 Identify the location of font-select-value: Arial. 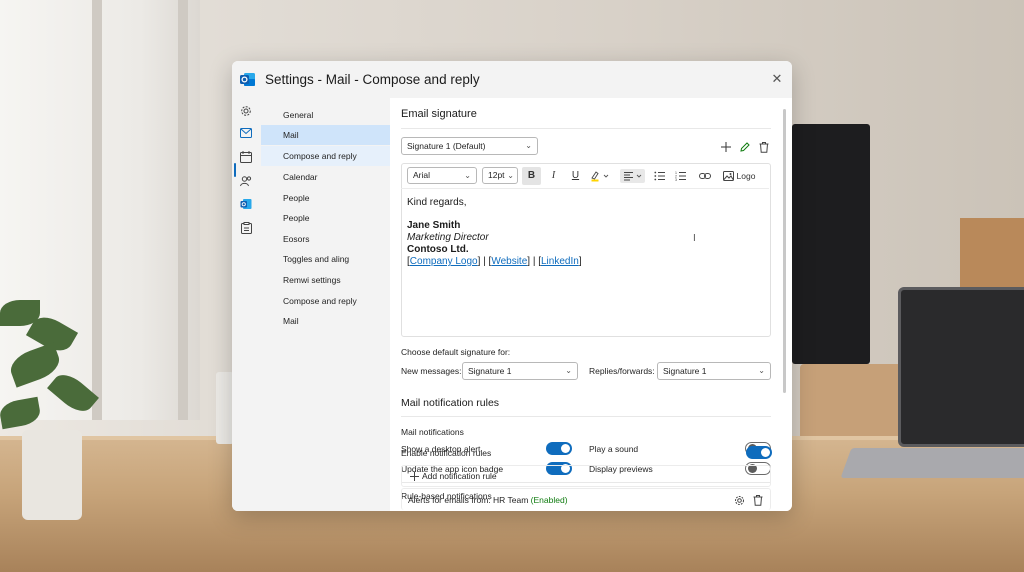
(422, 175).